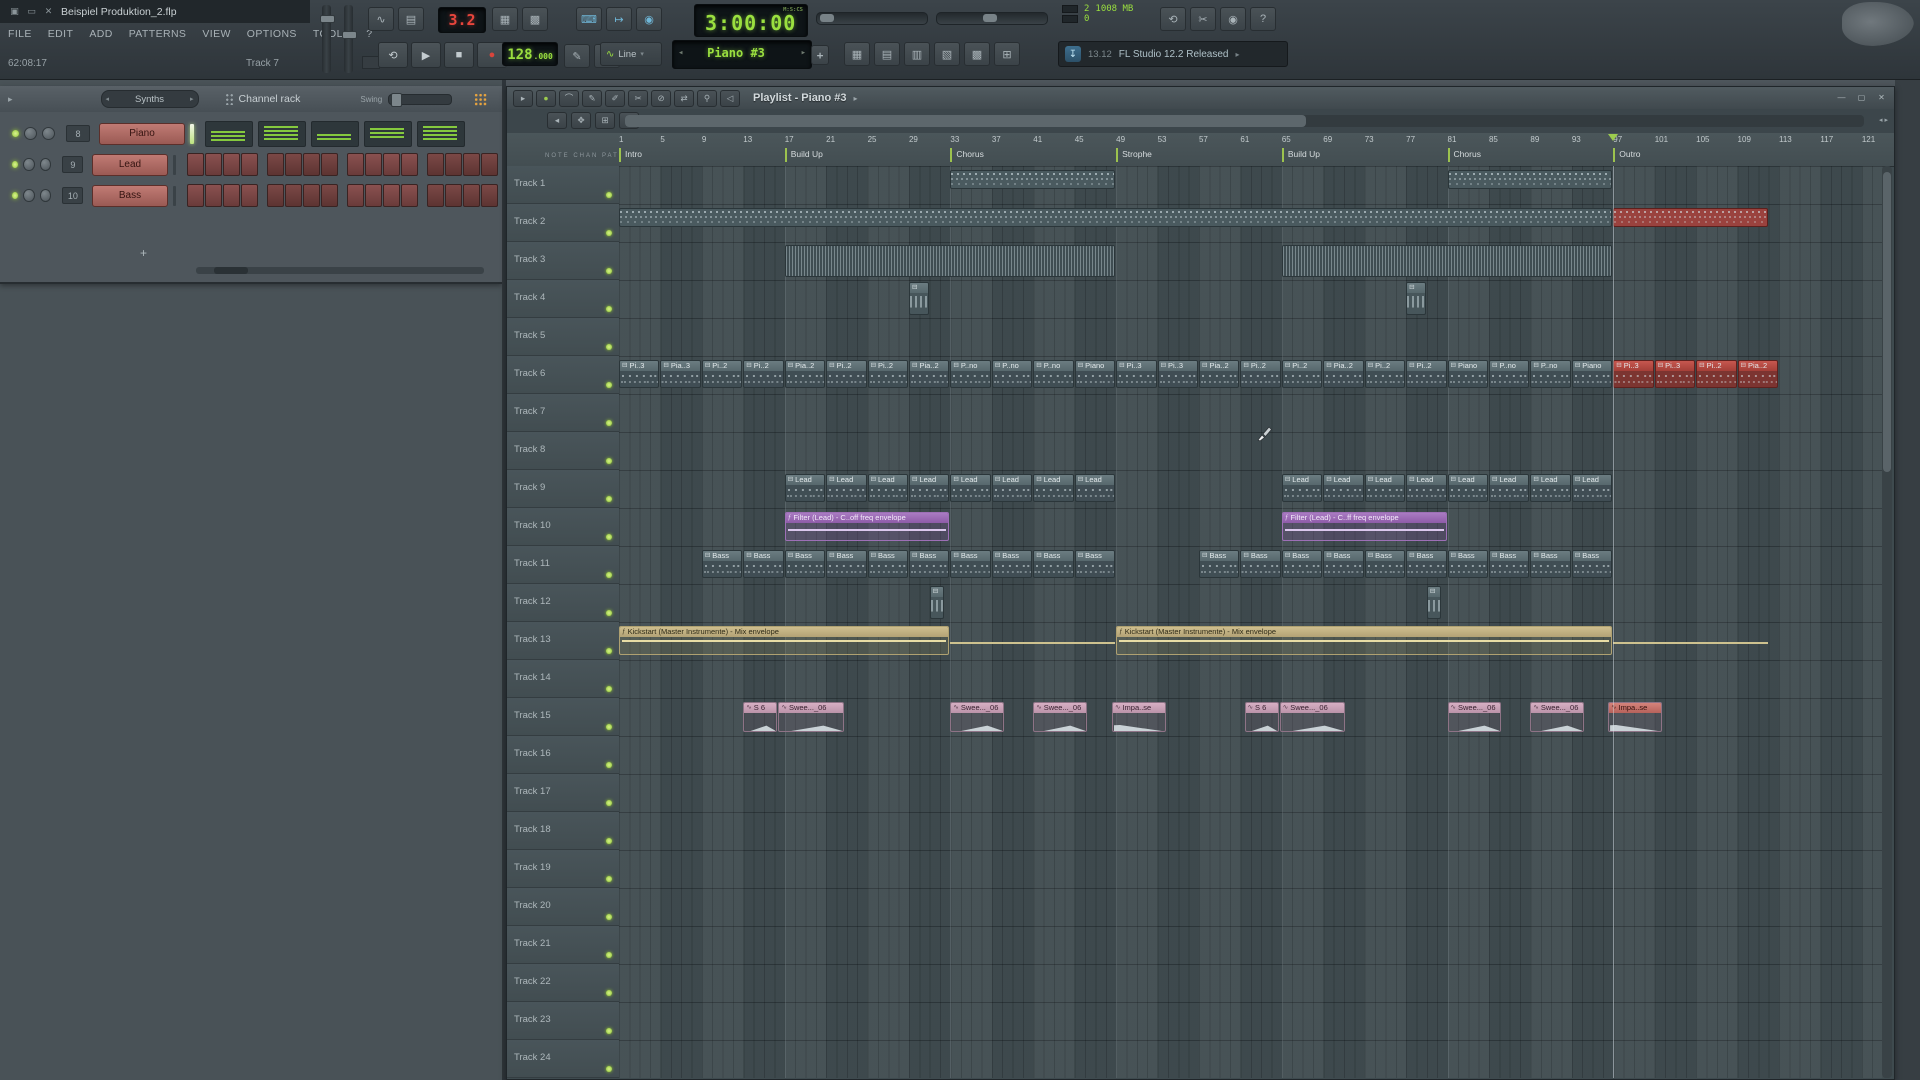 This screenshot has height=1080, width=1920. What do you see at coordinates (563, 413) in the screenshot?
I see `track-header-7: Track 7` at bounding box center [563, 413].